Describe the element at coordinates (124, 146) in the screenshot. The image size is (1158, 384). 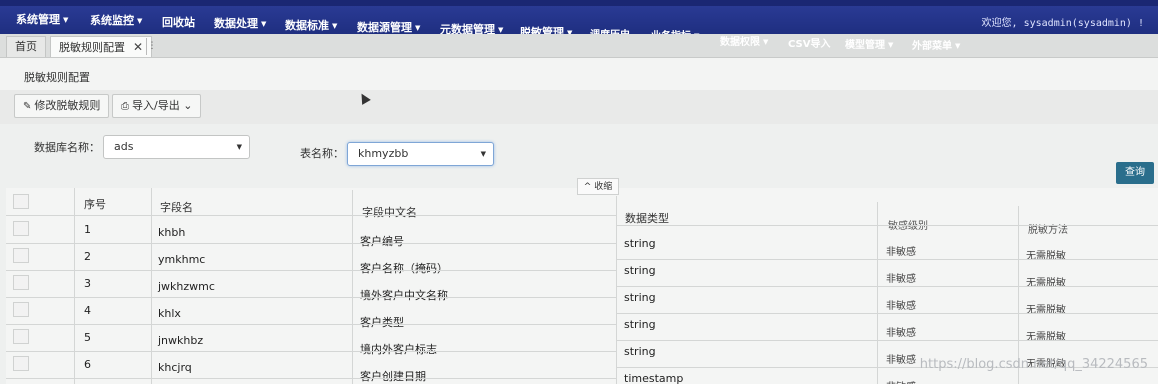
I see `db-name-value: ads` at that location.